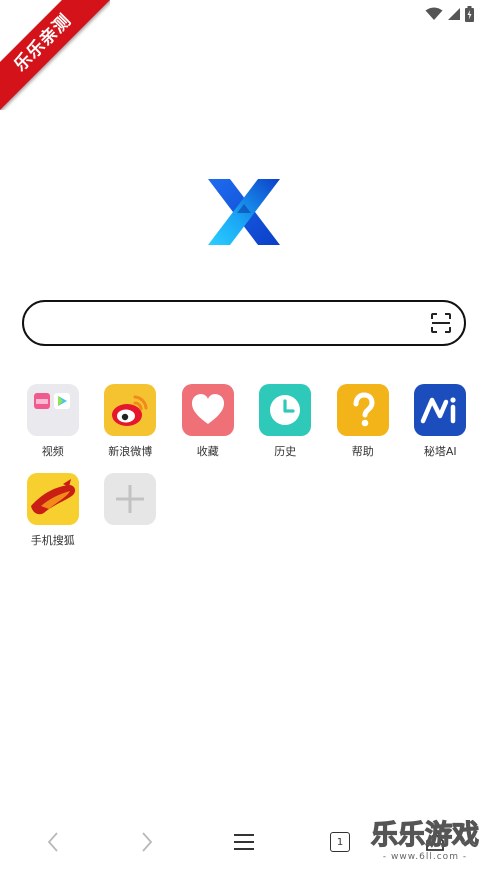  I want to click on clock-icon, so click(285, 410).